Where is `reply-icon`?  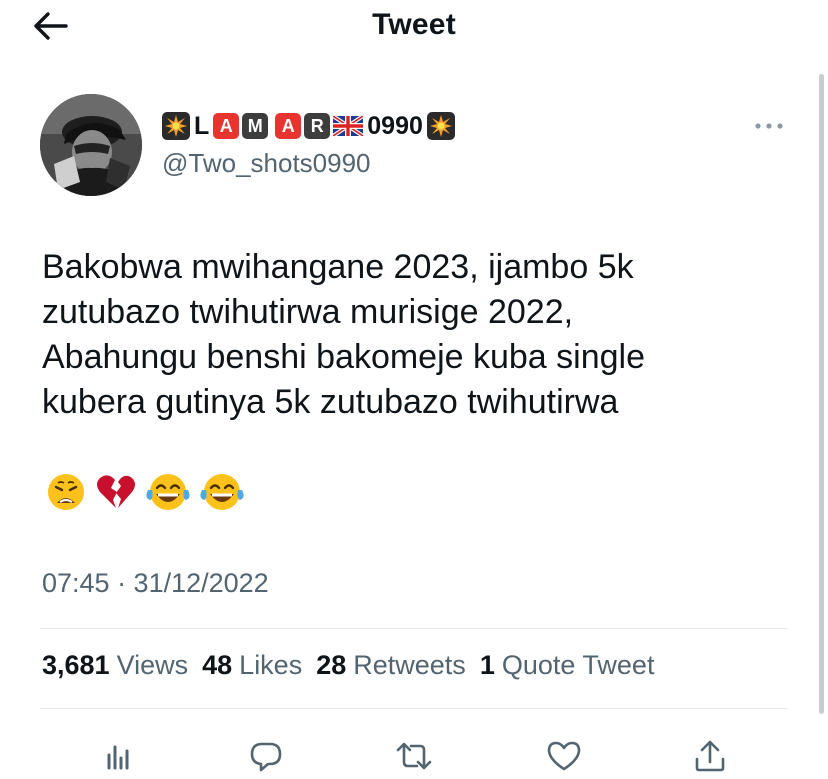
reply-icon is located at coordinates (266, 757).